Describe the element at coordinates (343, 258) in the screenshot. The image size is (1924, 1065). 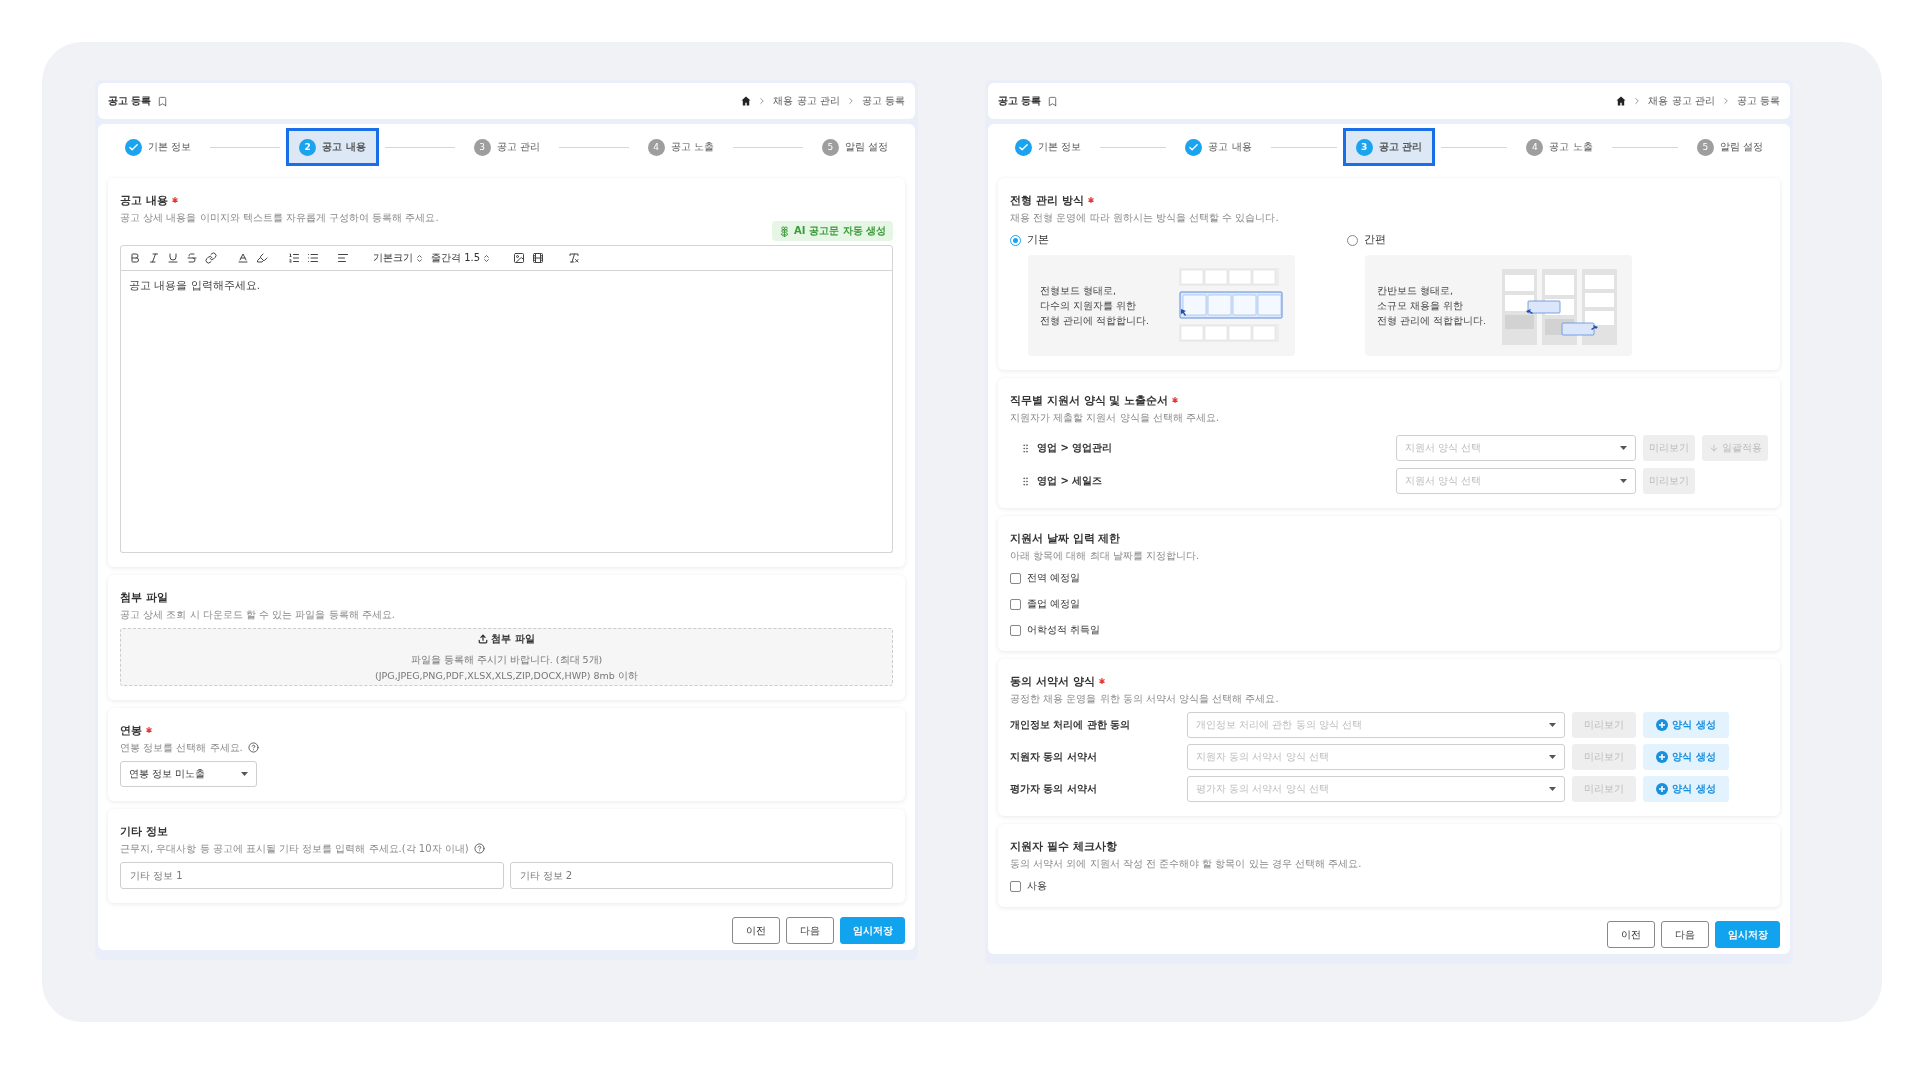
I see `align-left-icon` at that location.